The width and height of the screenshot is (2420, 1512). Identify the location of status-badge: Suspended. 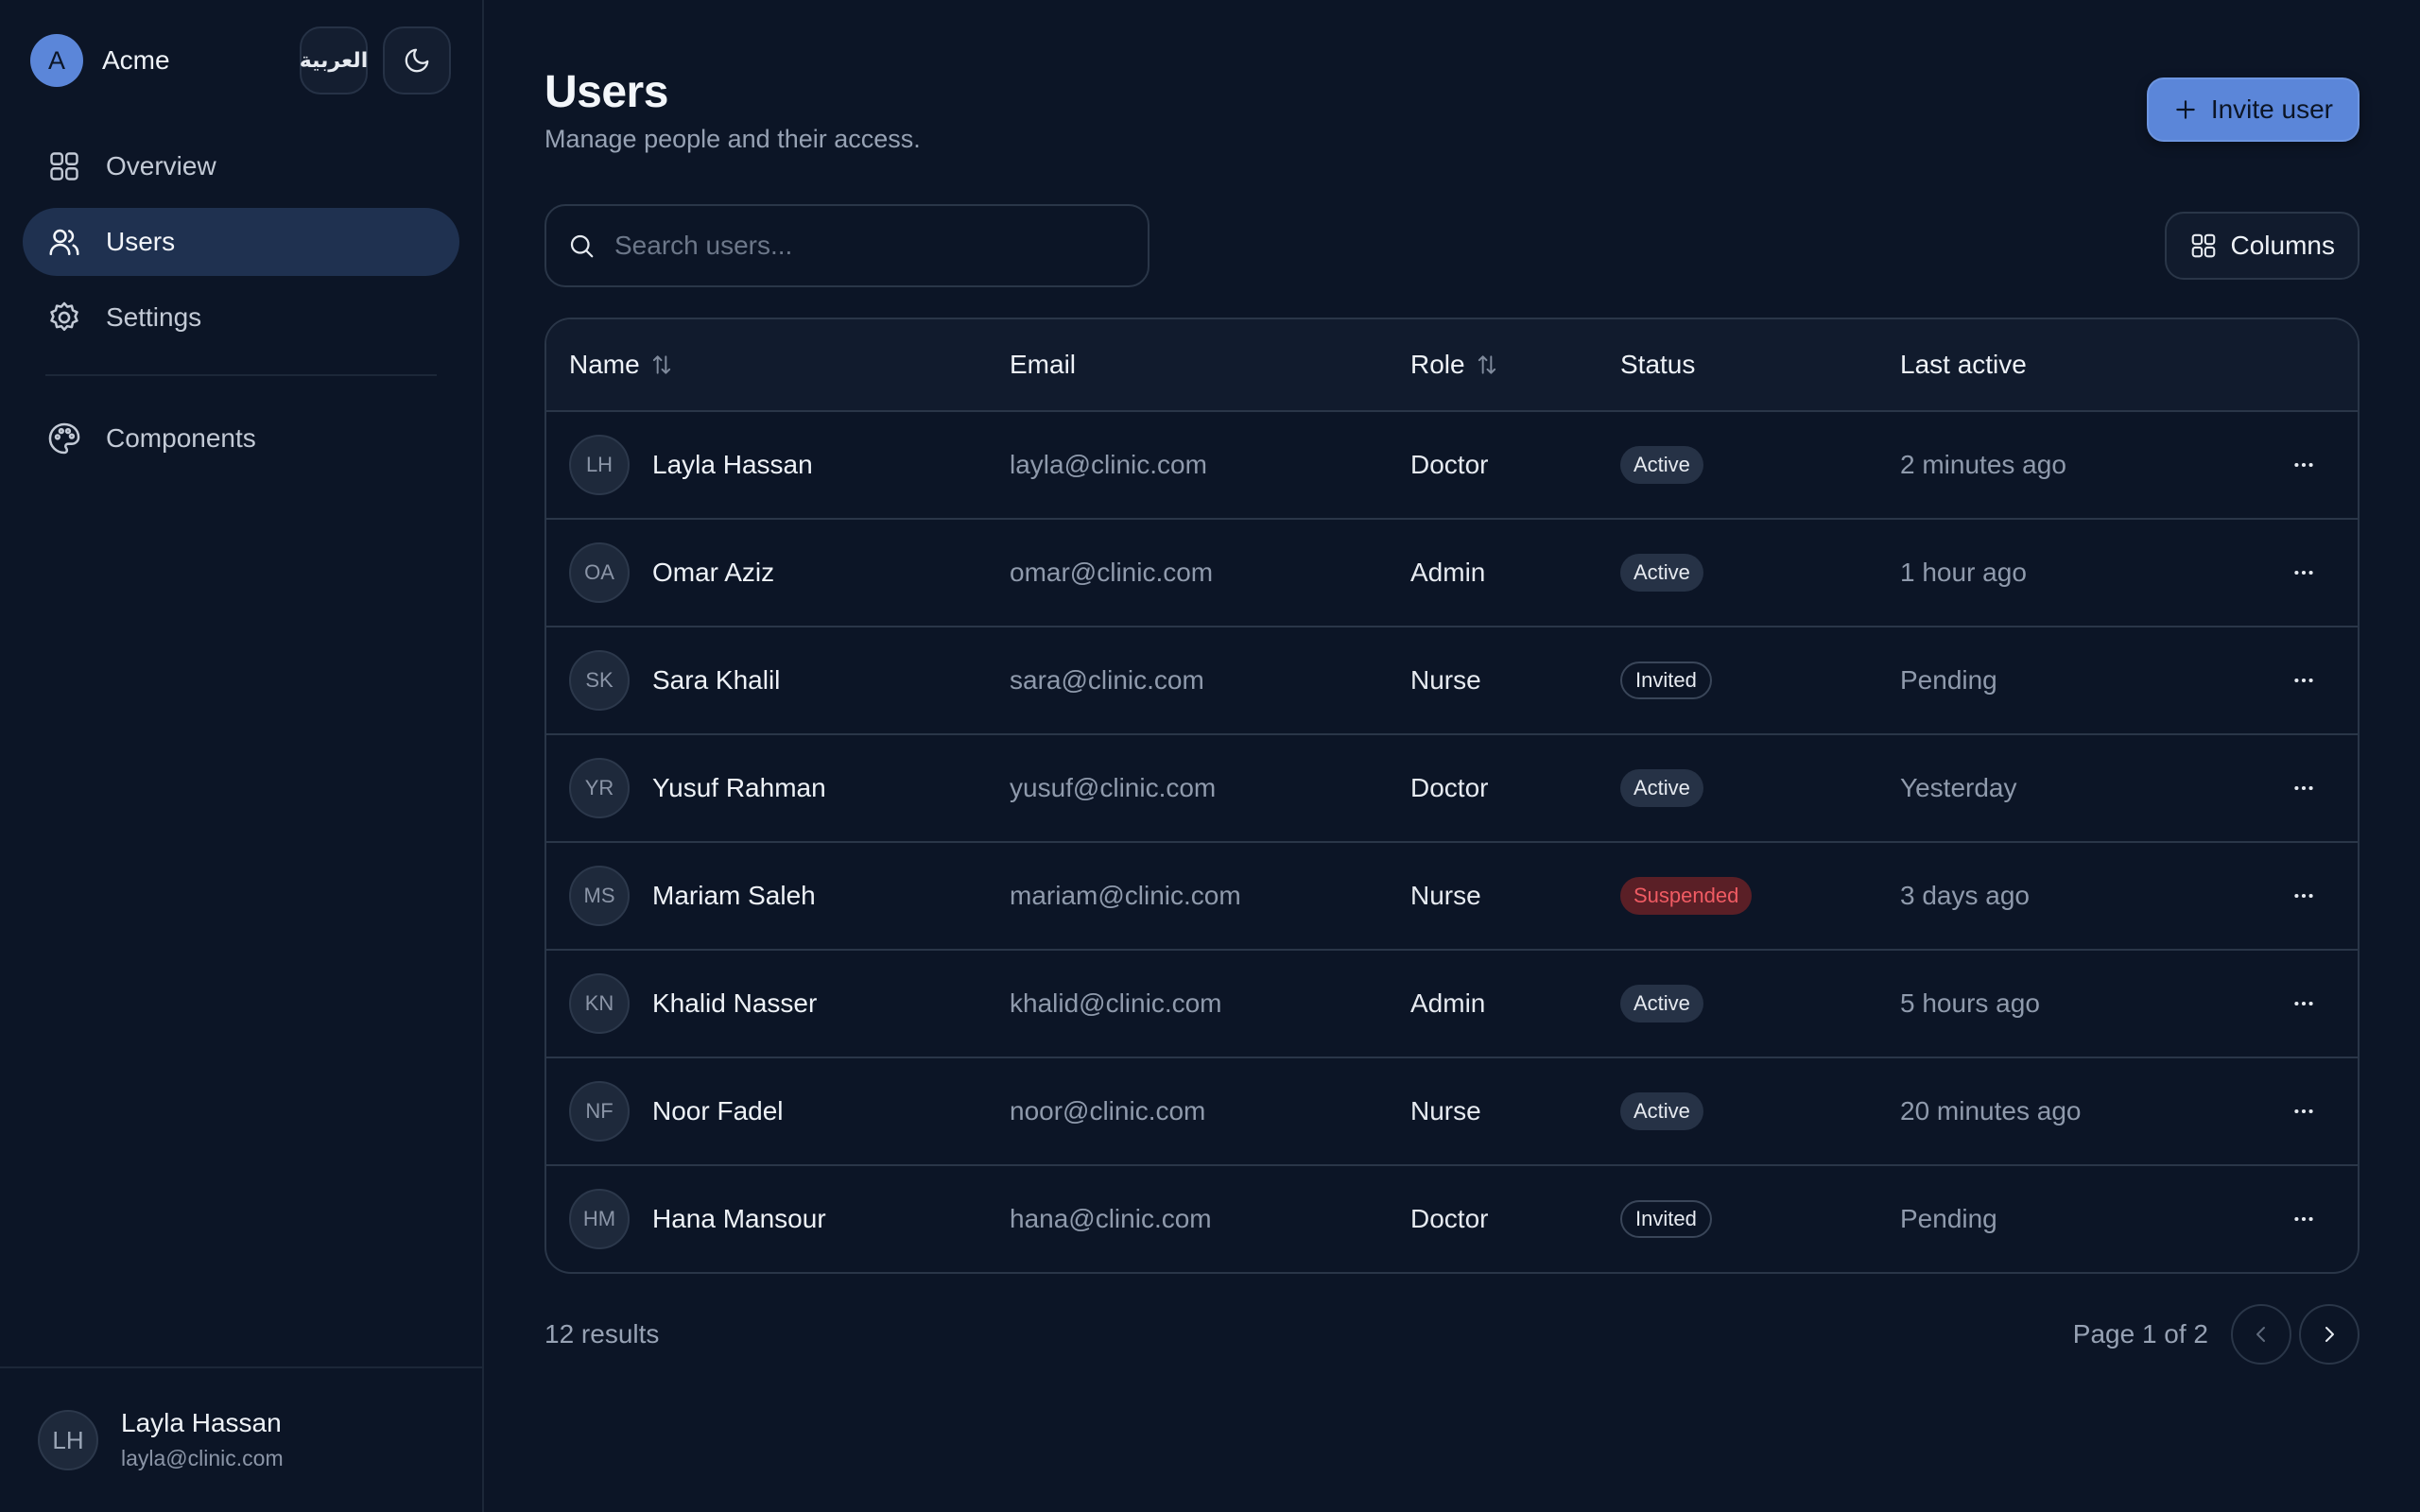
(1687, 896).